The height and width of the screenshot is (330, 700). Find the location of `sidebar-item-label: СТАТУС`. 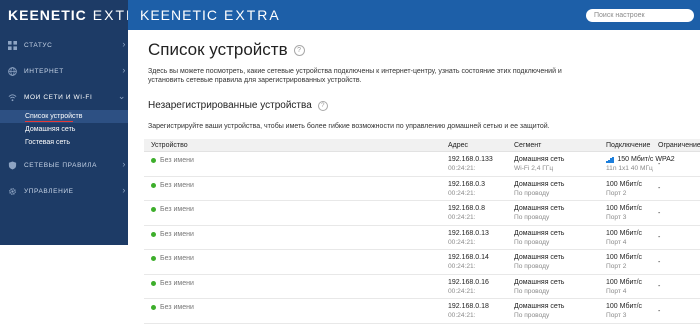

sidebar-item-label: СТАТУС is located at coordinates (38, 45).